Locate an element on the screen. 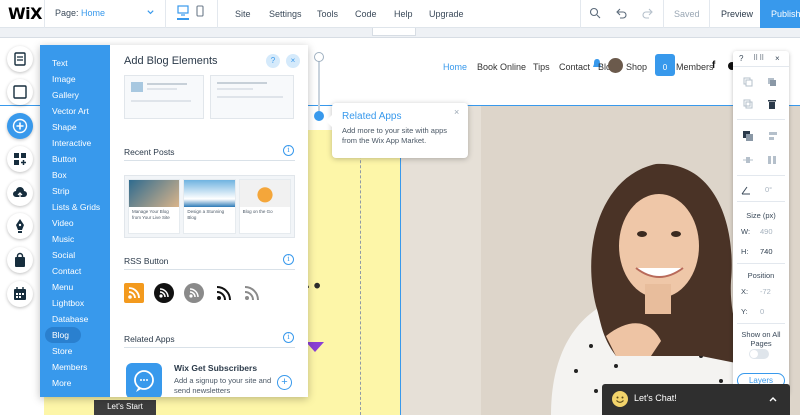  menu-tools: Tools is located at coordinates (327, 14).